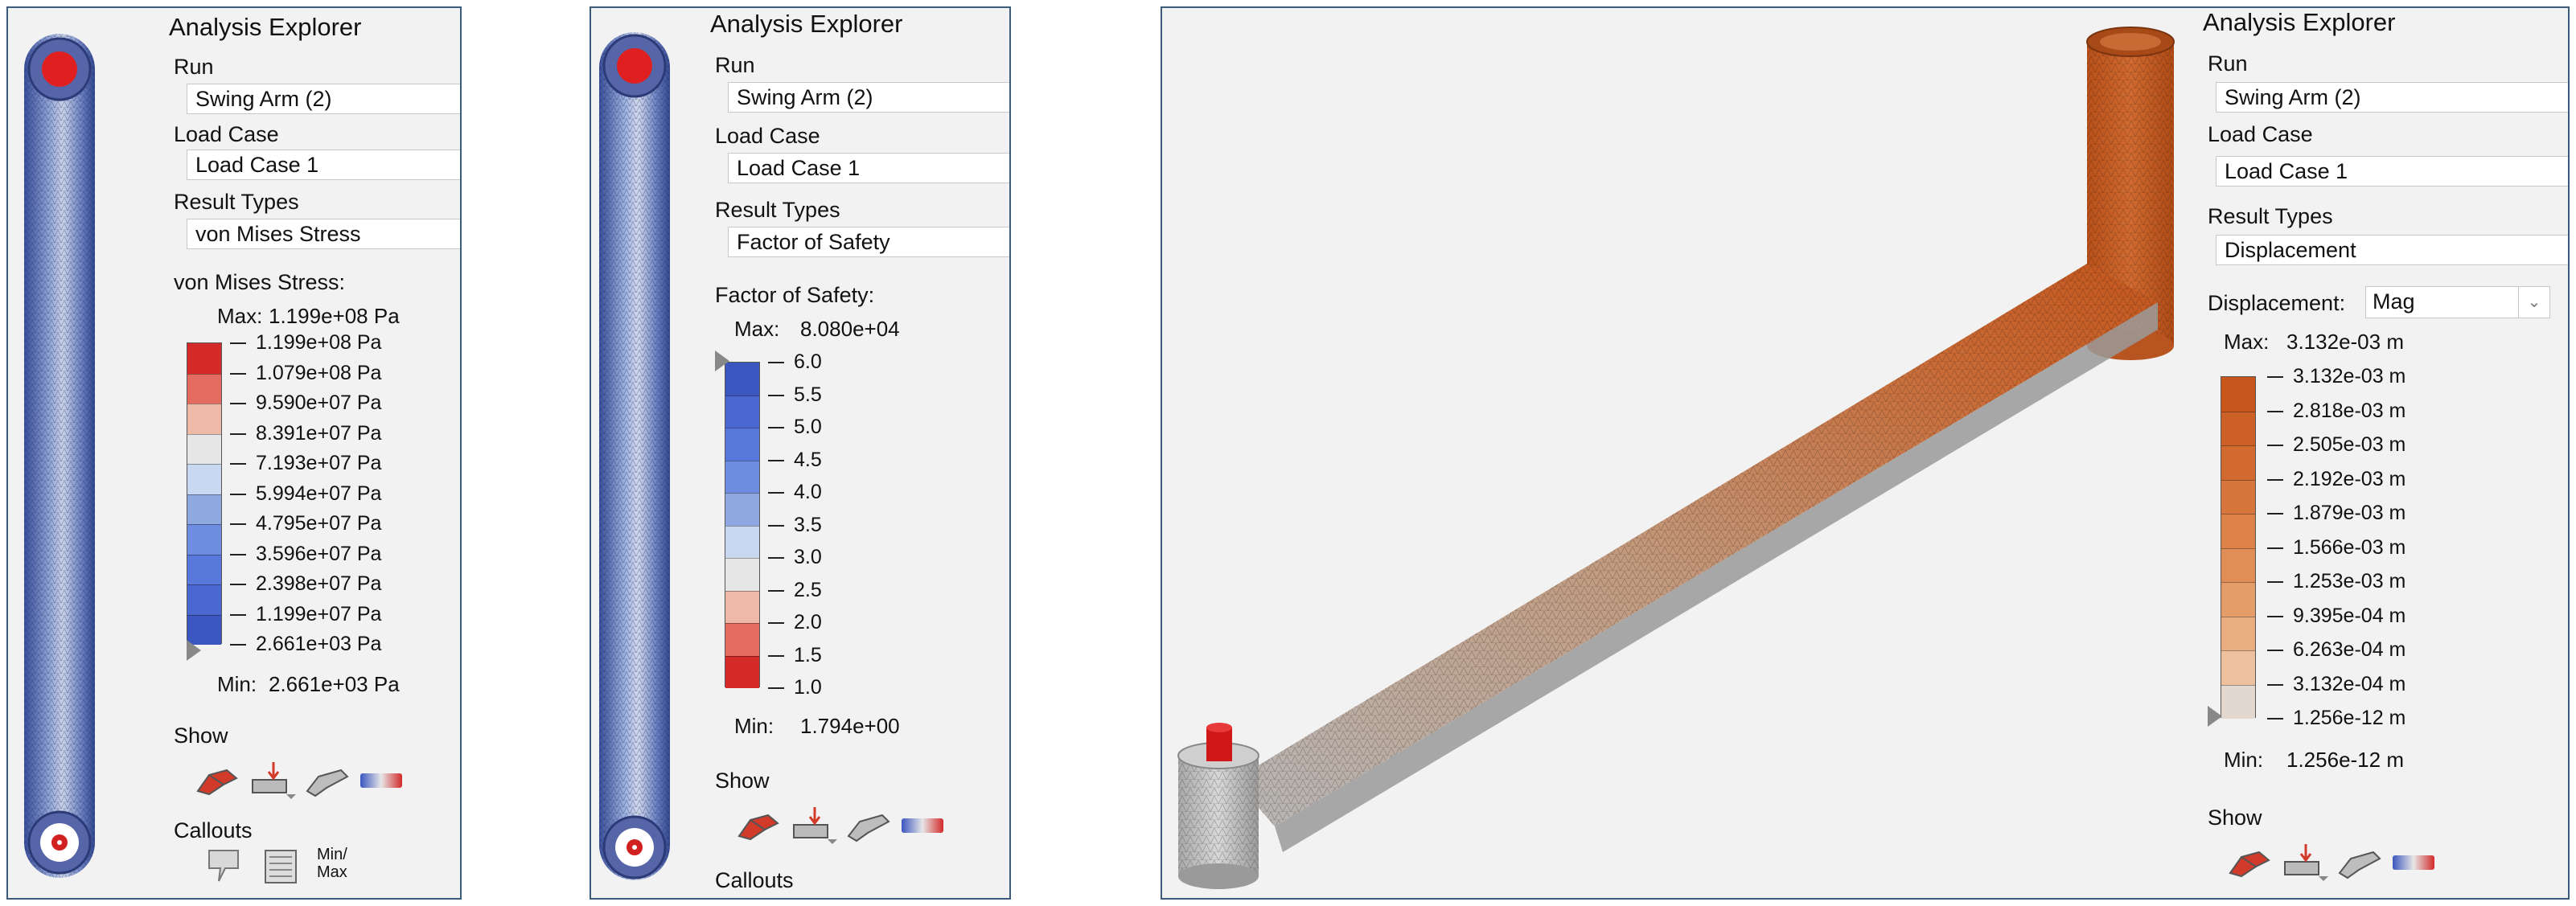 This screenshot has width=2576, height=906. What do you see at coordinates (795, 395) in the screenshot?
I see `legend-tick-label: 5.5` at bounding box center [795, 395].